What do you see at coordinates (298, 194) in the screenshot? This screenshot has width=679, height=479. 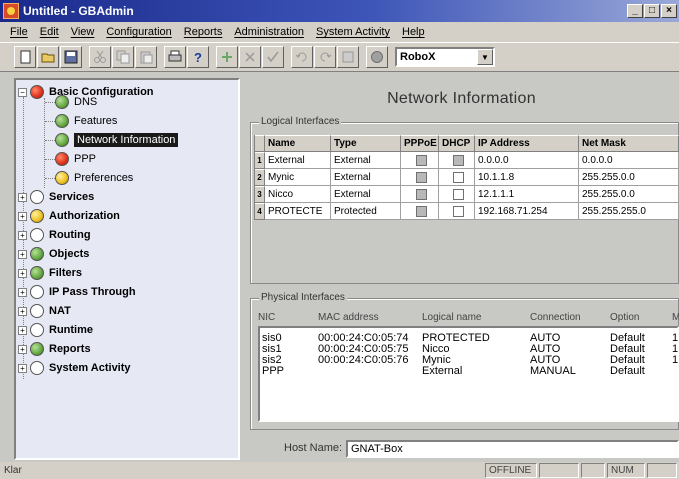 I see `cell-name: Nicco` at bounding box center [298, 194].